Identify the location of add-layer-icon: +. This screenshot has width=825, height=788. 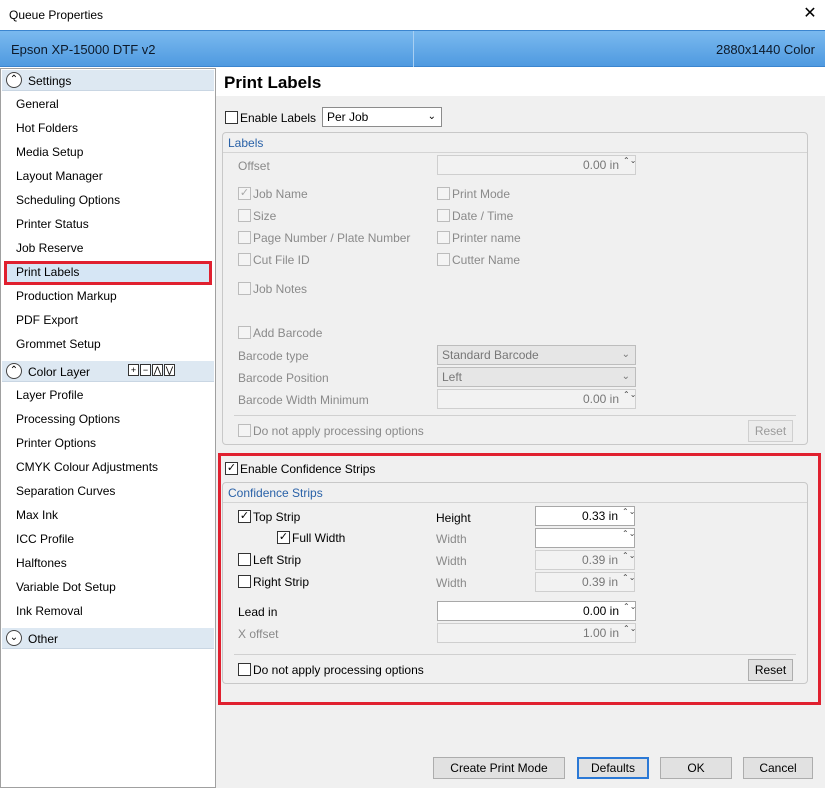
(133, 370).